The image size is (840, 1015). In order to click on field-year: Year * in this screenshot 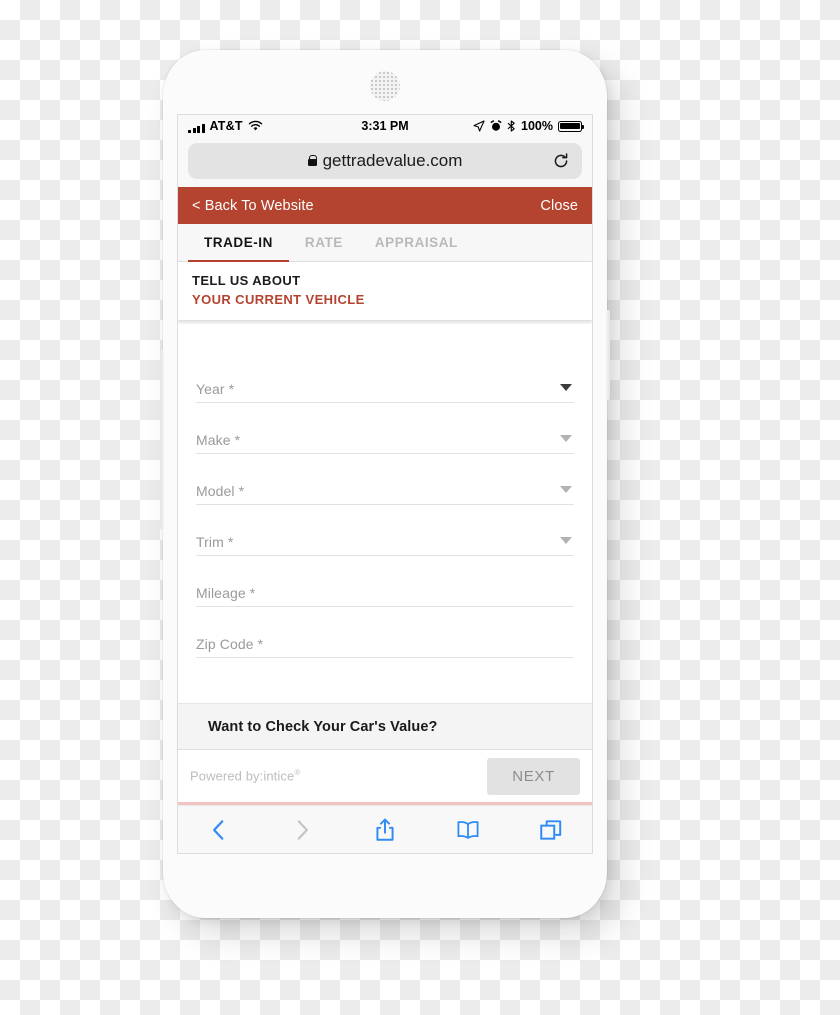, I will do `click(385, 377)`.